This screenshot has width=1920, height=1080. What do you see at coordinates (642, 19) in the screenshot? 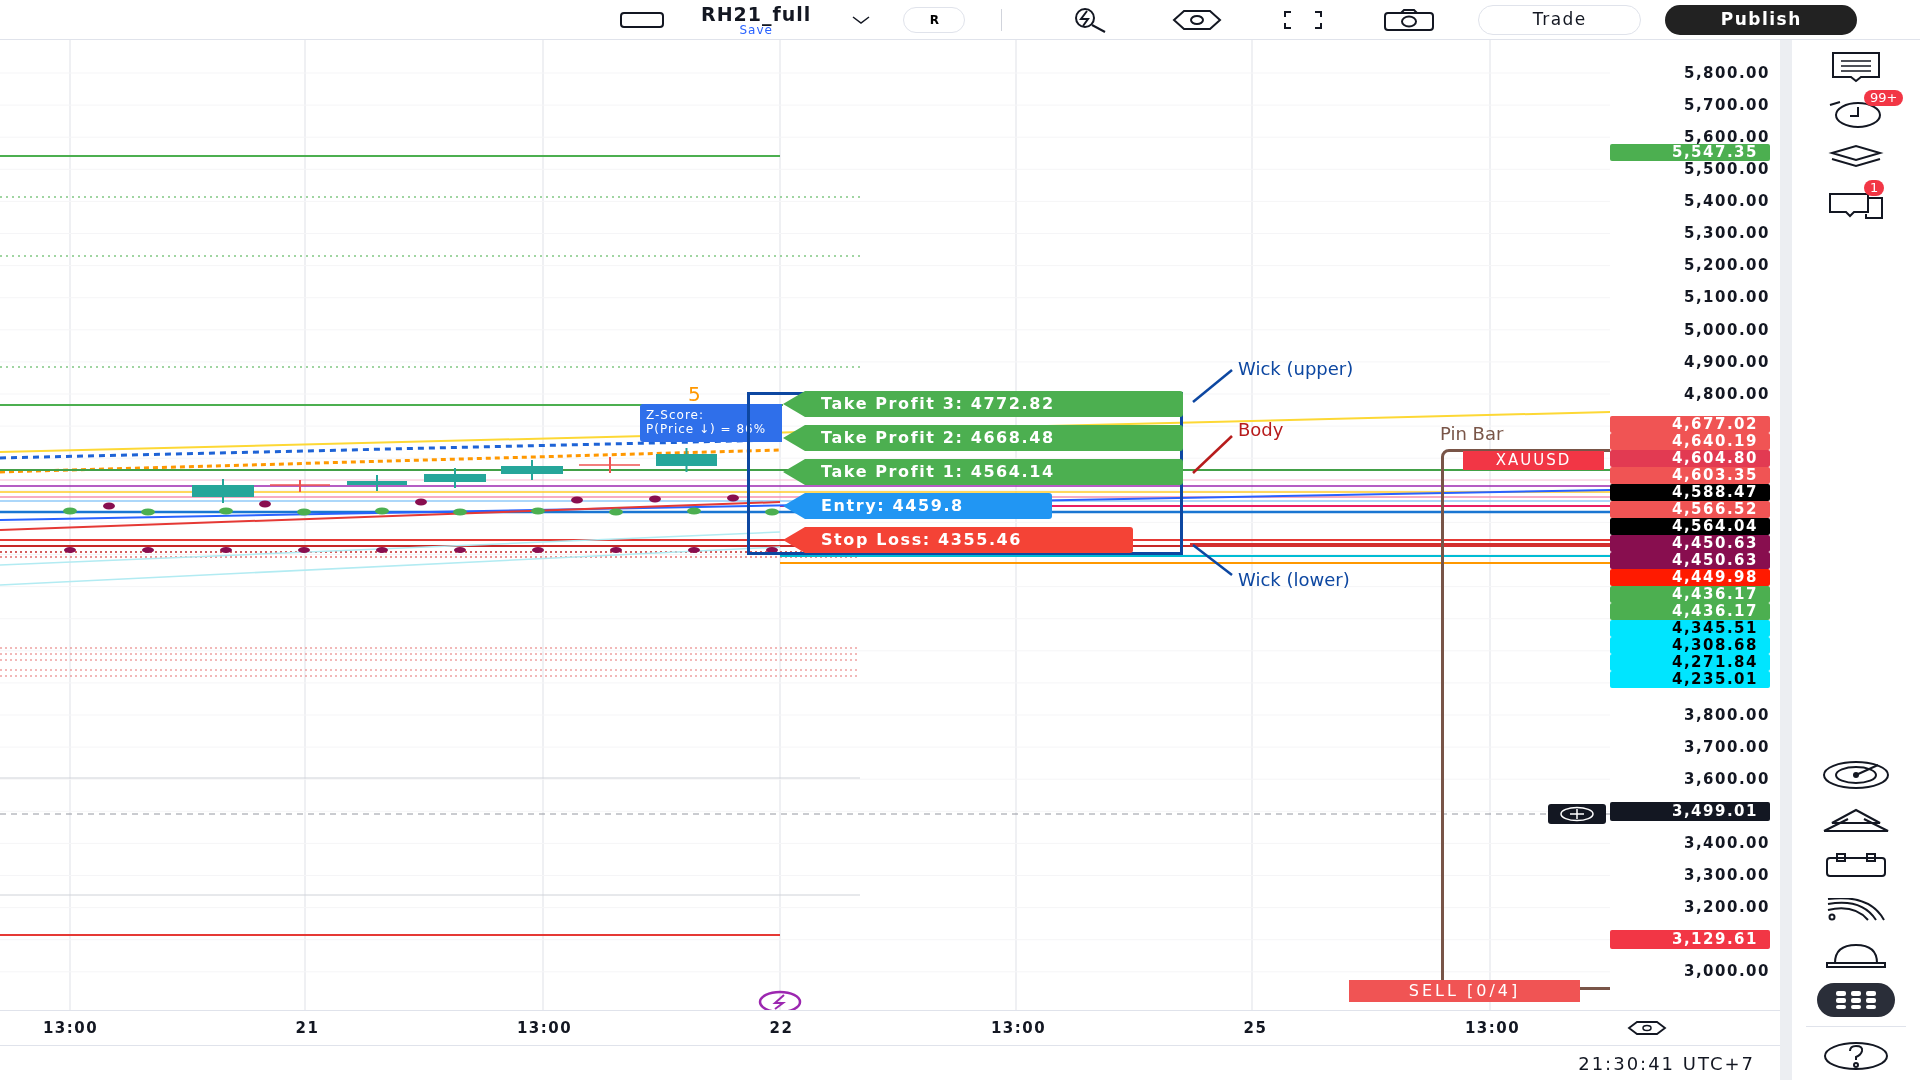
I see `rectangle-icon` at bounding box center [642, 19].